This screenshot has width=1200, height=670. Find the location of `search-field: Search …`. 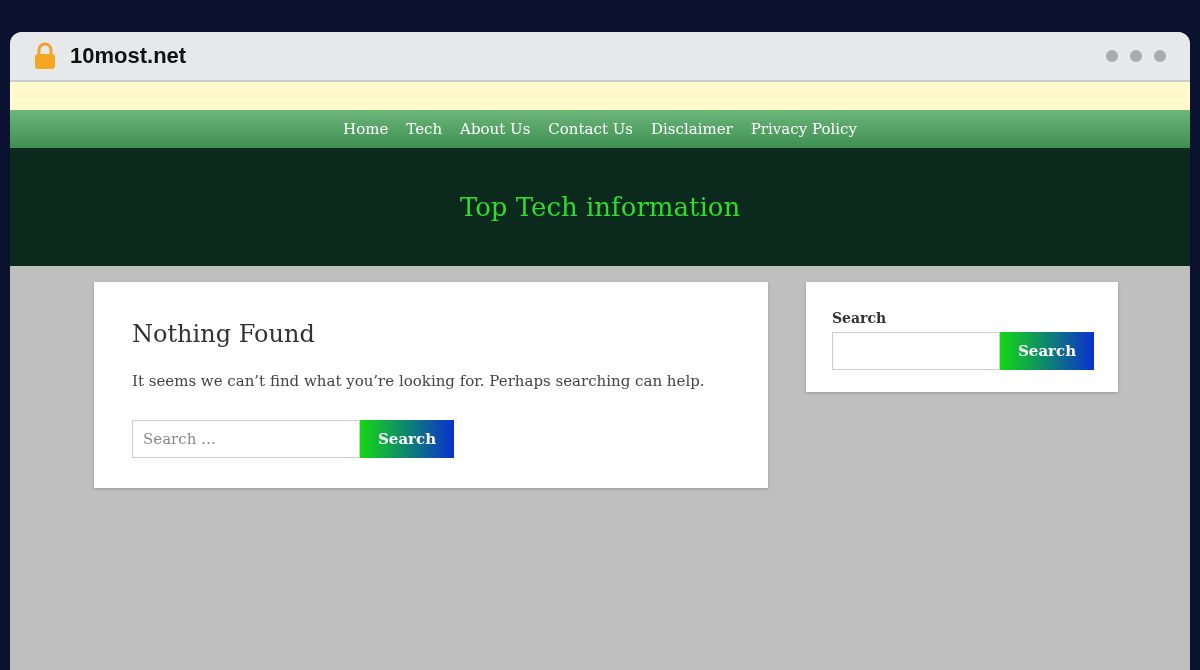

search-field: Search … is located at coordinates (246, 439).